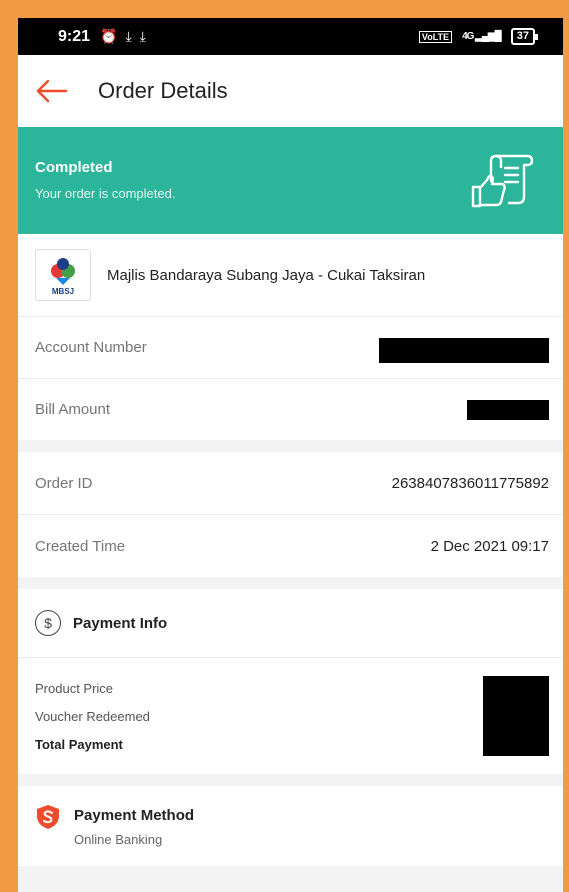 This screenshot has width=569, height=892. I want to click on created-time-row: Created Time 2 Dec 2021 09:17, so click(290, 546).